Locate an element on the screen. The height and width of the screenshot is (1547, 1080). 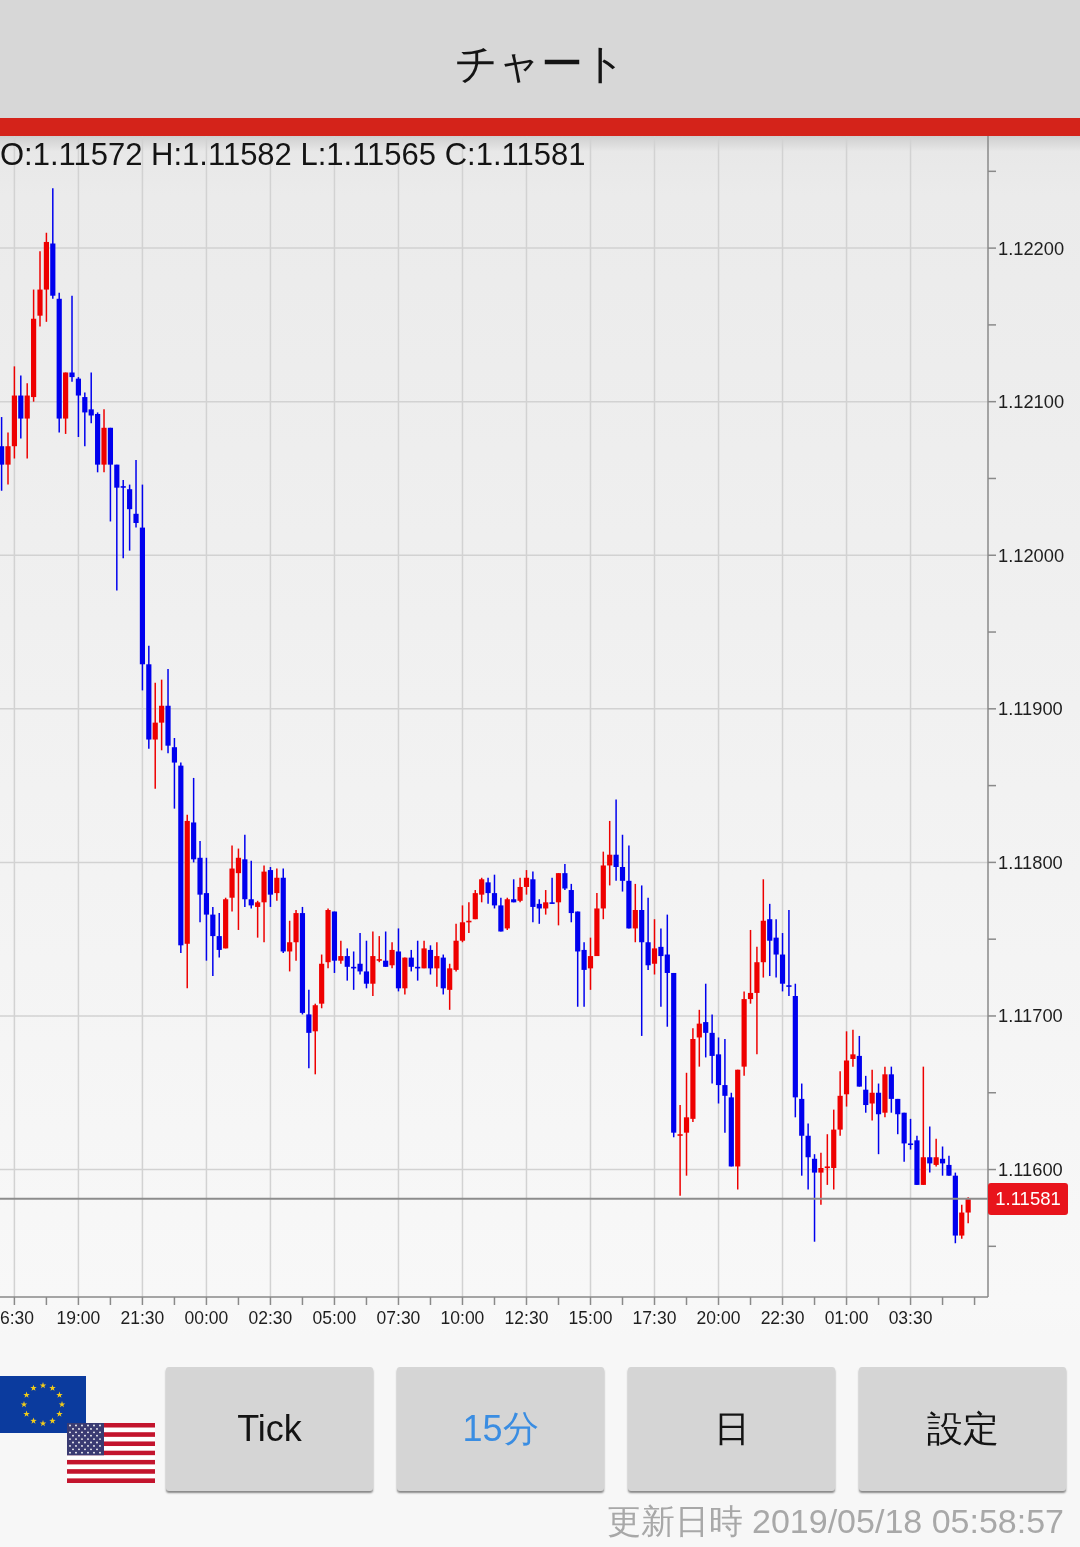
us-flag-icon is located at coordinates (111, 1452).